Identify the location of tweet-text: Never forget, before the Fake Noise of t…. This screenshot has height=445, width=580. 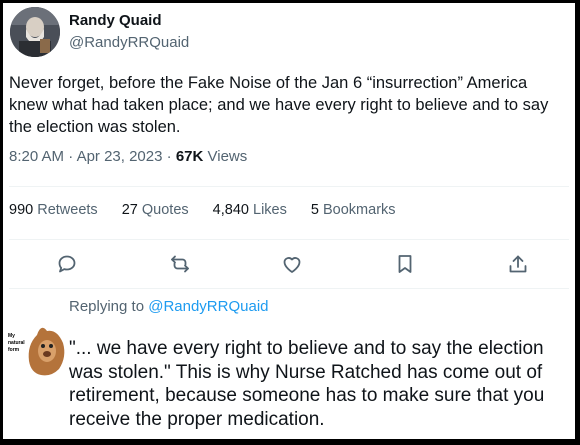
(279, 105).